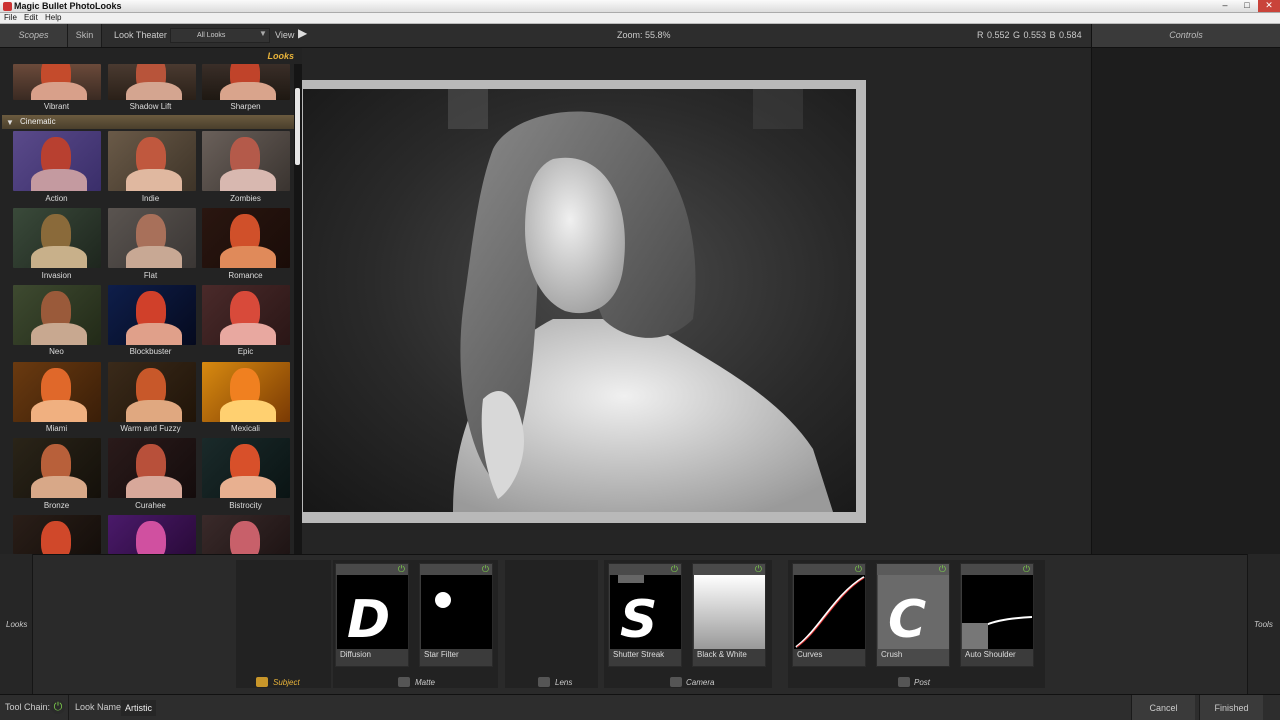 The image size is (1280, 720). I want to click on tool-curves: ⏻ Curves, so click(829, 615).